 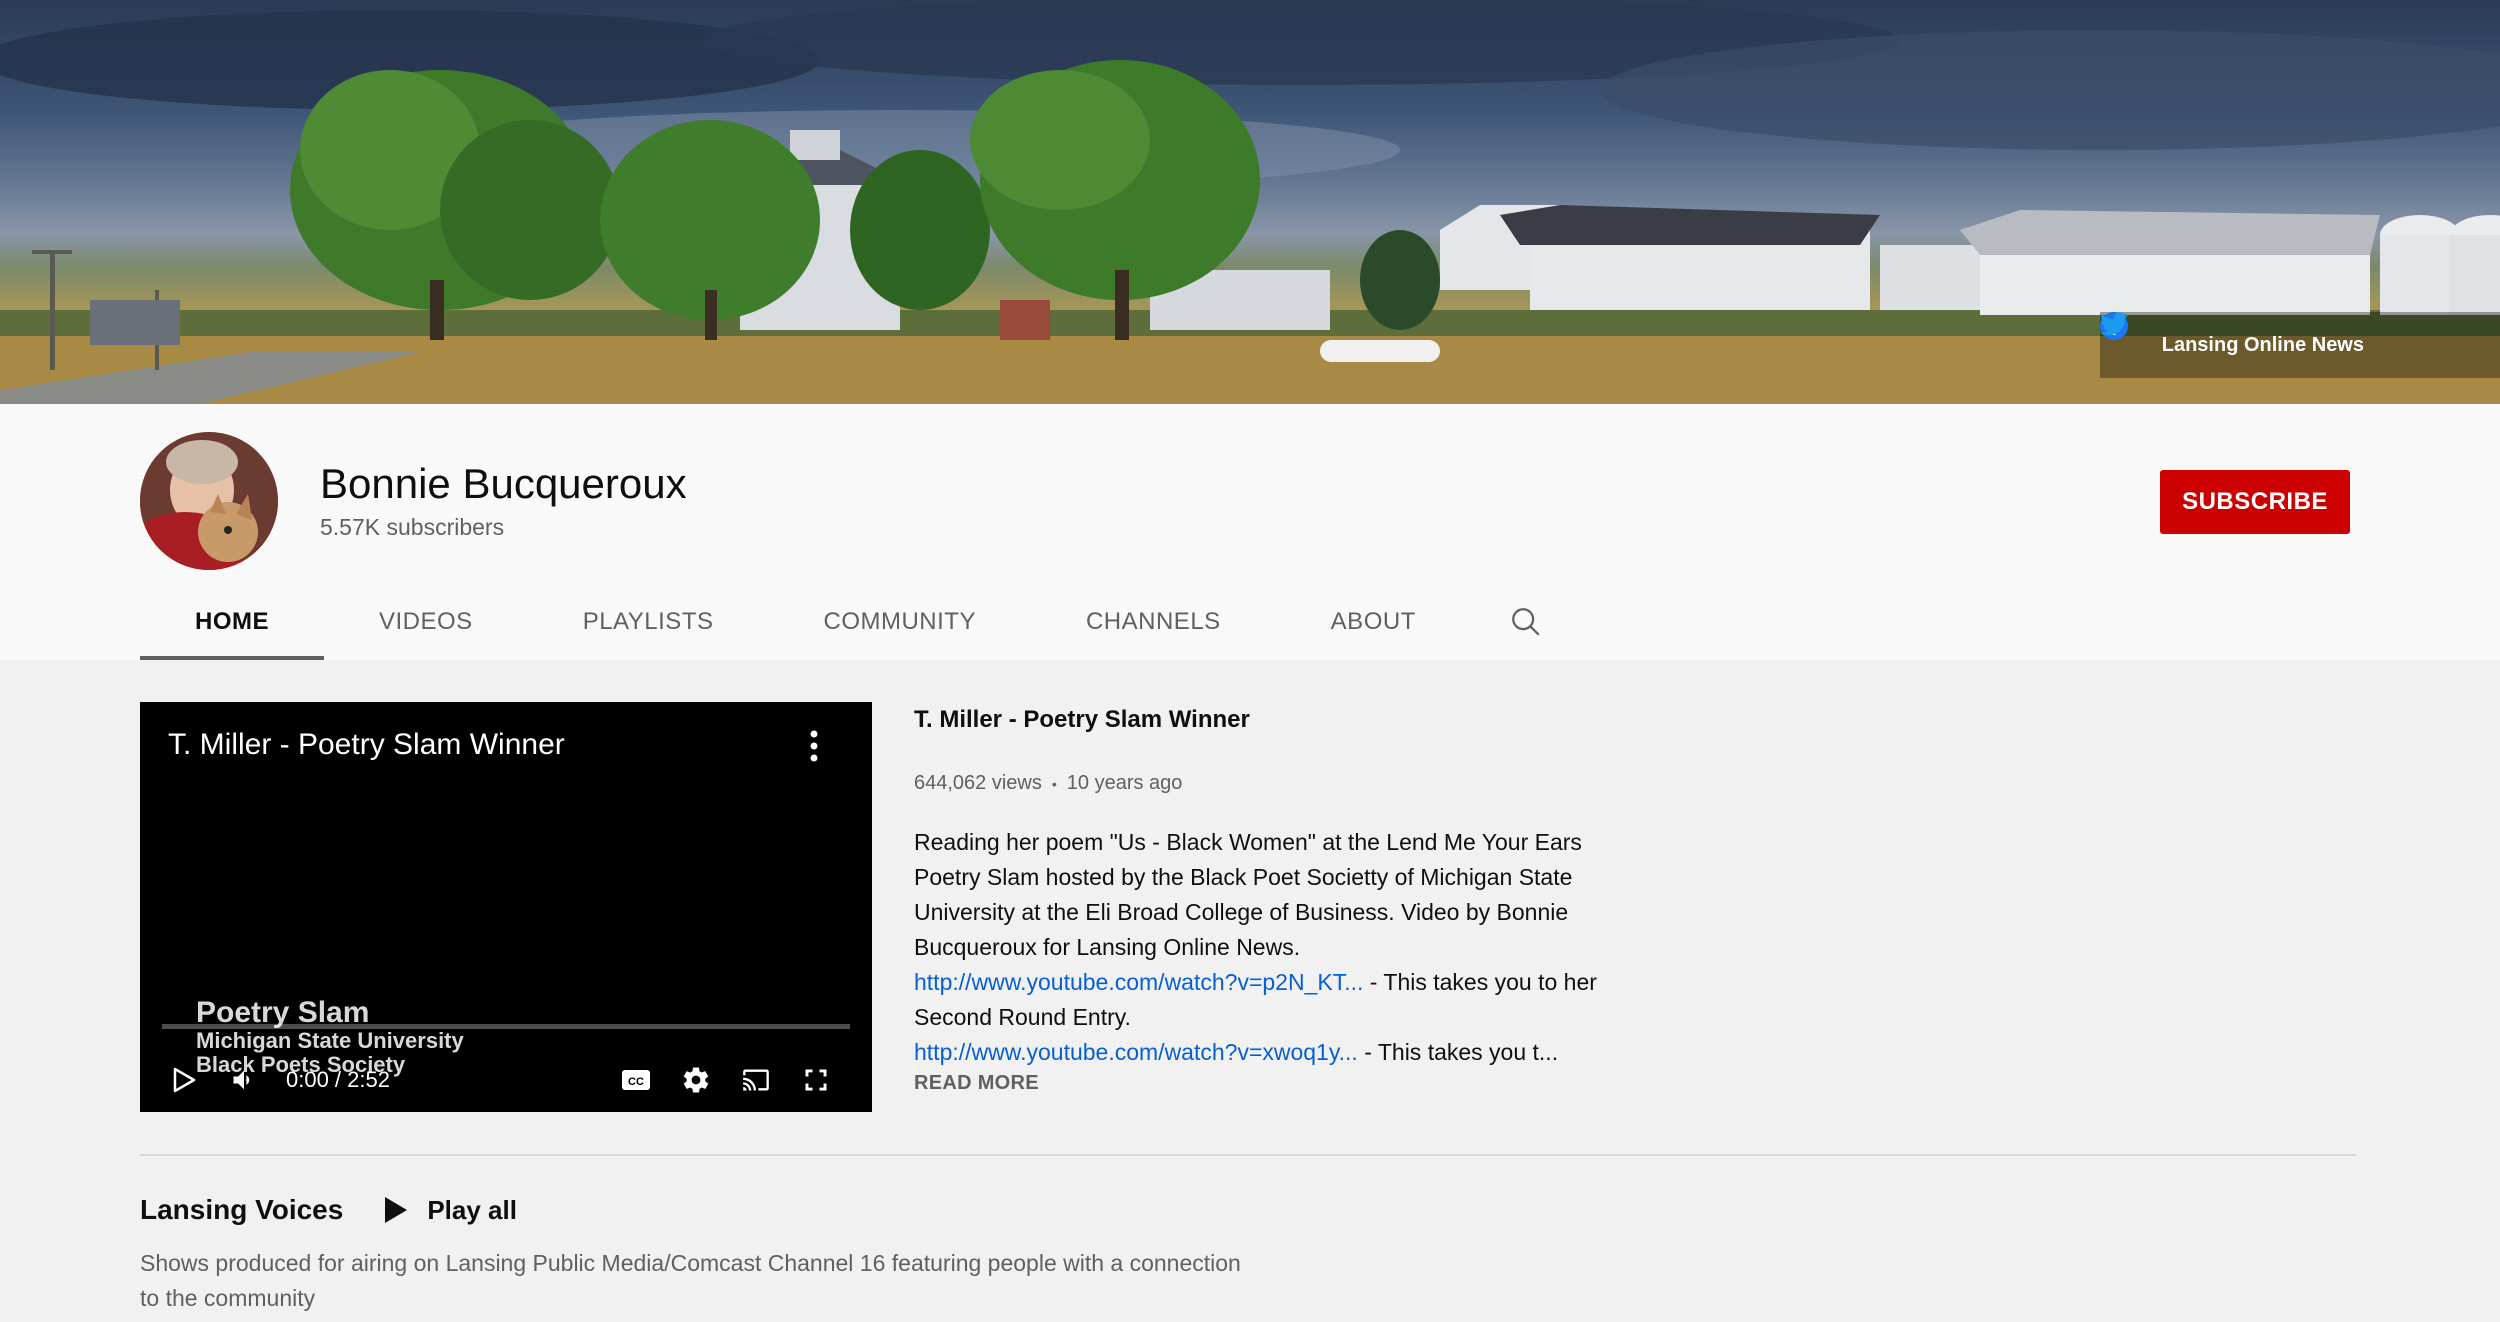 I want to click on tab-channels: CHANNELS, so click(x=1153, y=622).